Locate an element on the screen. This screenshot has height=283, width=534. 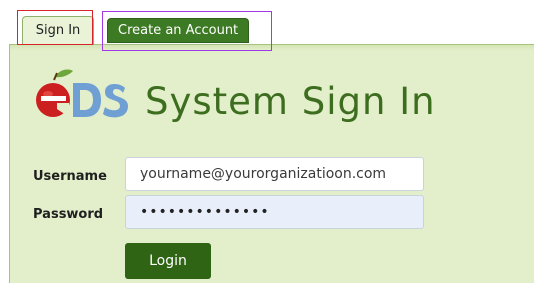
username-field is located at coordinates (274, 174).